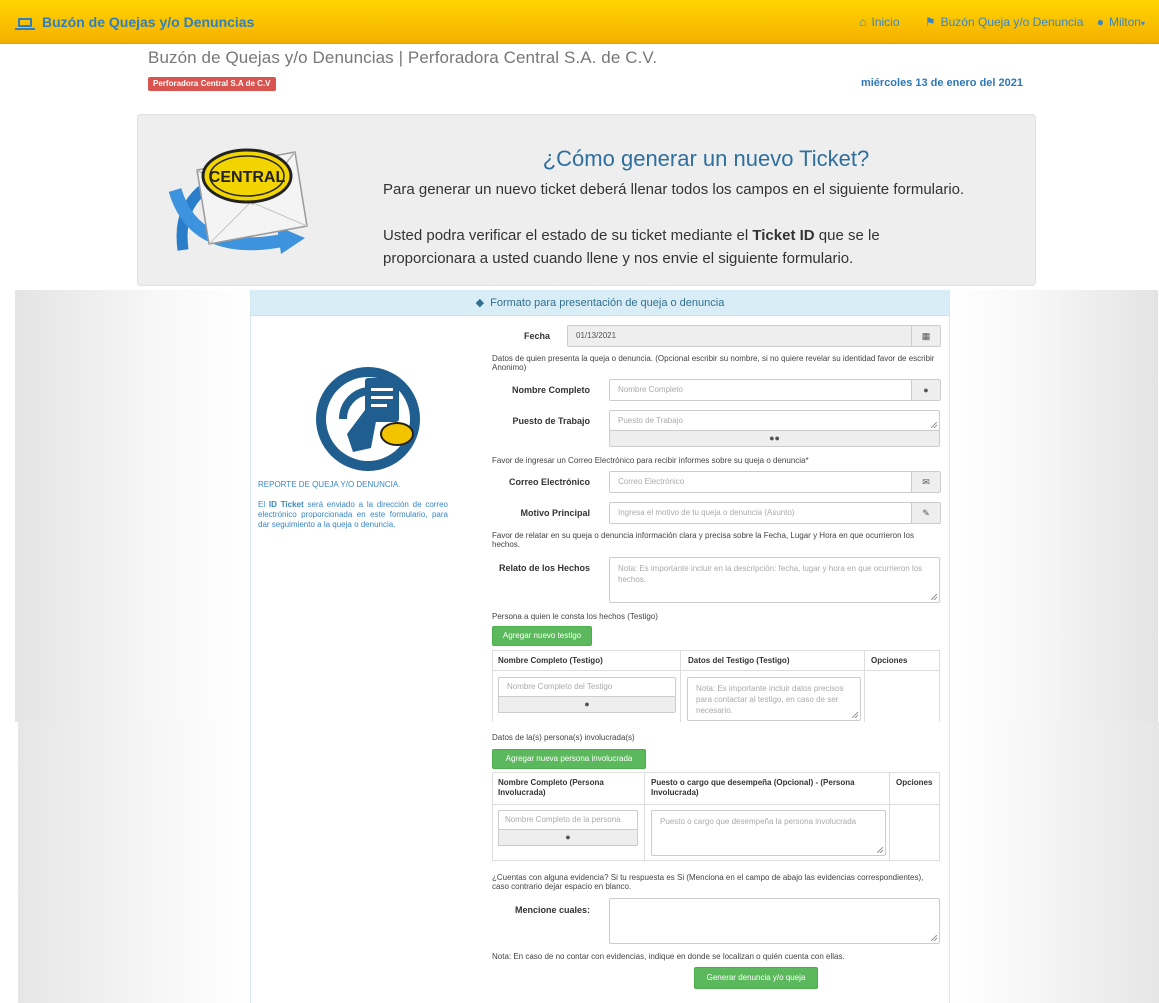 This screenshot has width=1159, height=1003. What do you see at coordinates (930, 22) in the screenshot?
I see `flag-icon: ⚑` at bounding box center [930, 22].